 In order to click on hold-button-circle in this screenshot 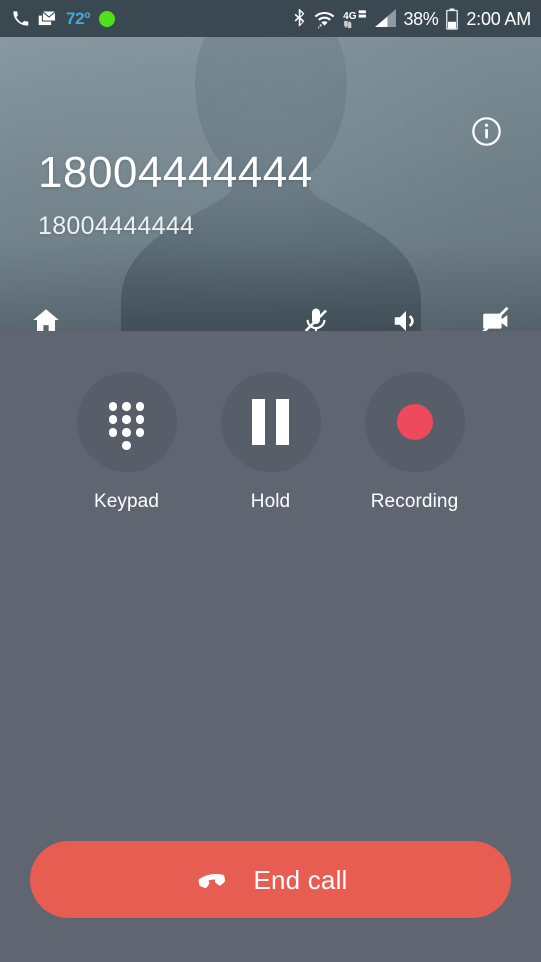, I will do `click(270, 422)`.